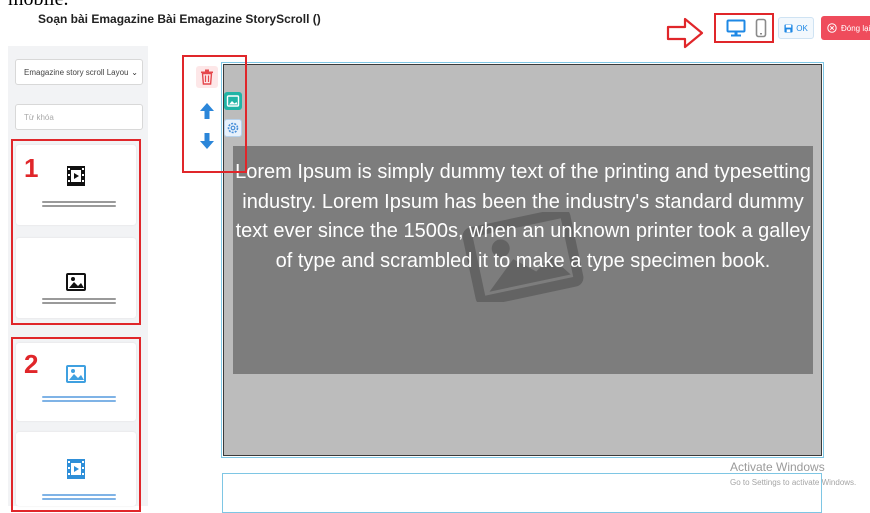 This screenshot has width=870, height=513. What do you see at coordinates (31, 364) in the screenshot?
I see `group-2-number: 2` at bounding box center [31, 364].